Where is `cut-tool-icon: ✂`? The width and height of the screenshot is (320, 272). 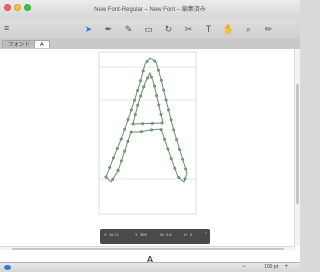
cut-tool-icon: ✂ is located at coordinates (188, 29).